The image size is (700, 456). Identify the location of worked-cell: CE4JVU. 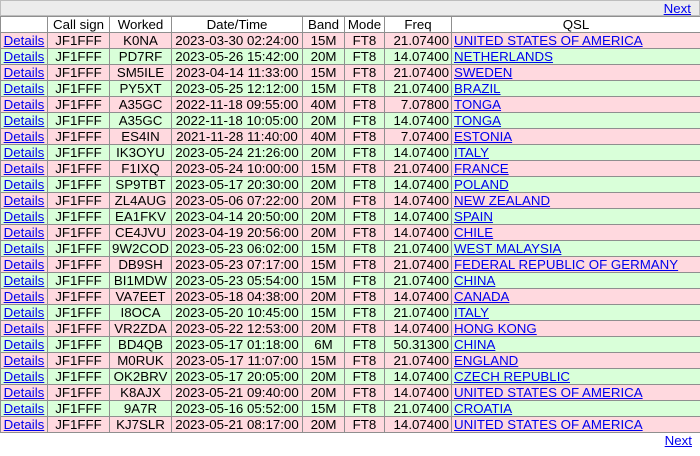
(140, 232).